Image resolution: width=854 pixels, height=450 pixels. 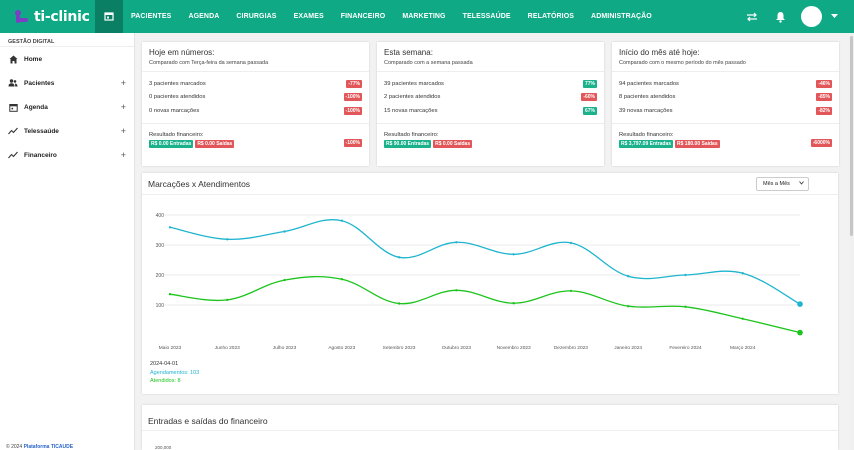 What do you see at coordinates (453, 143) in the screenshot?
I see `saidas-badge: R$ 0.00 Saídas` at bounding box center [453, 143].